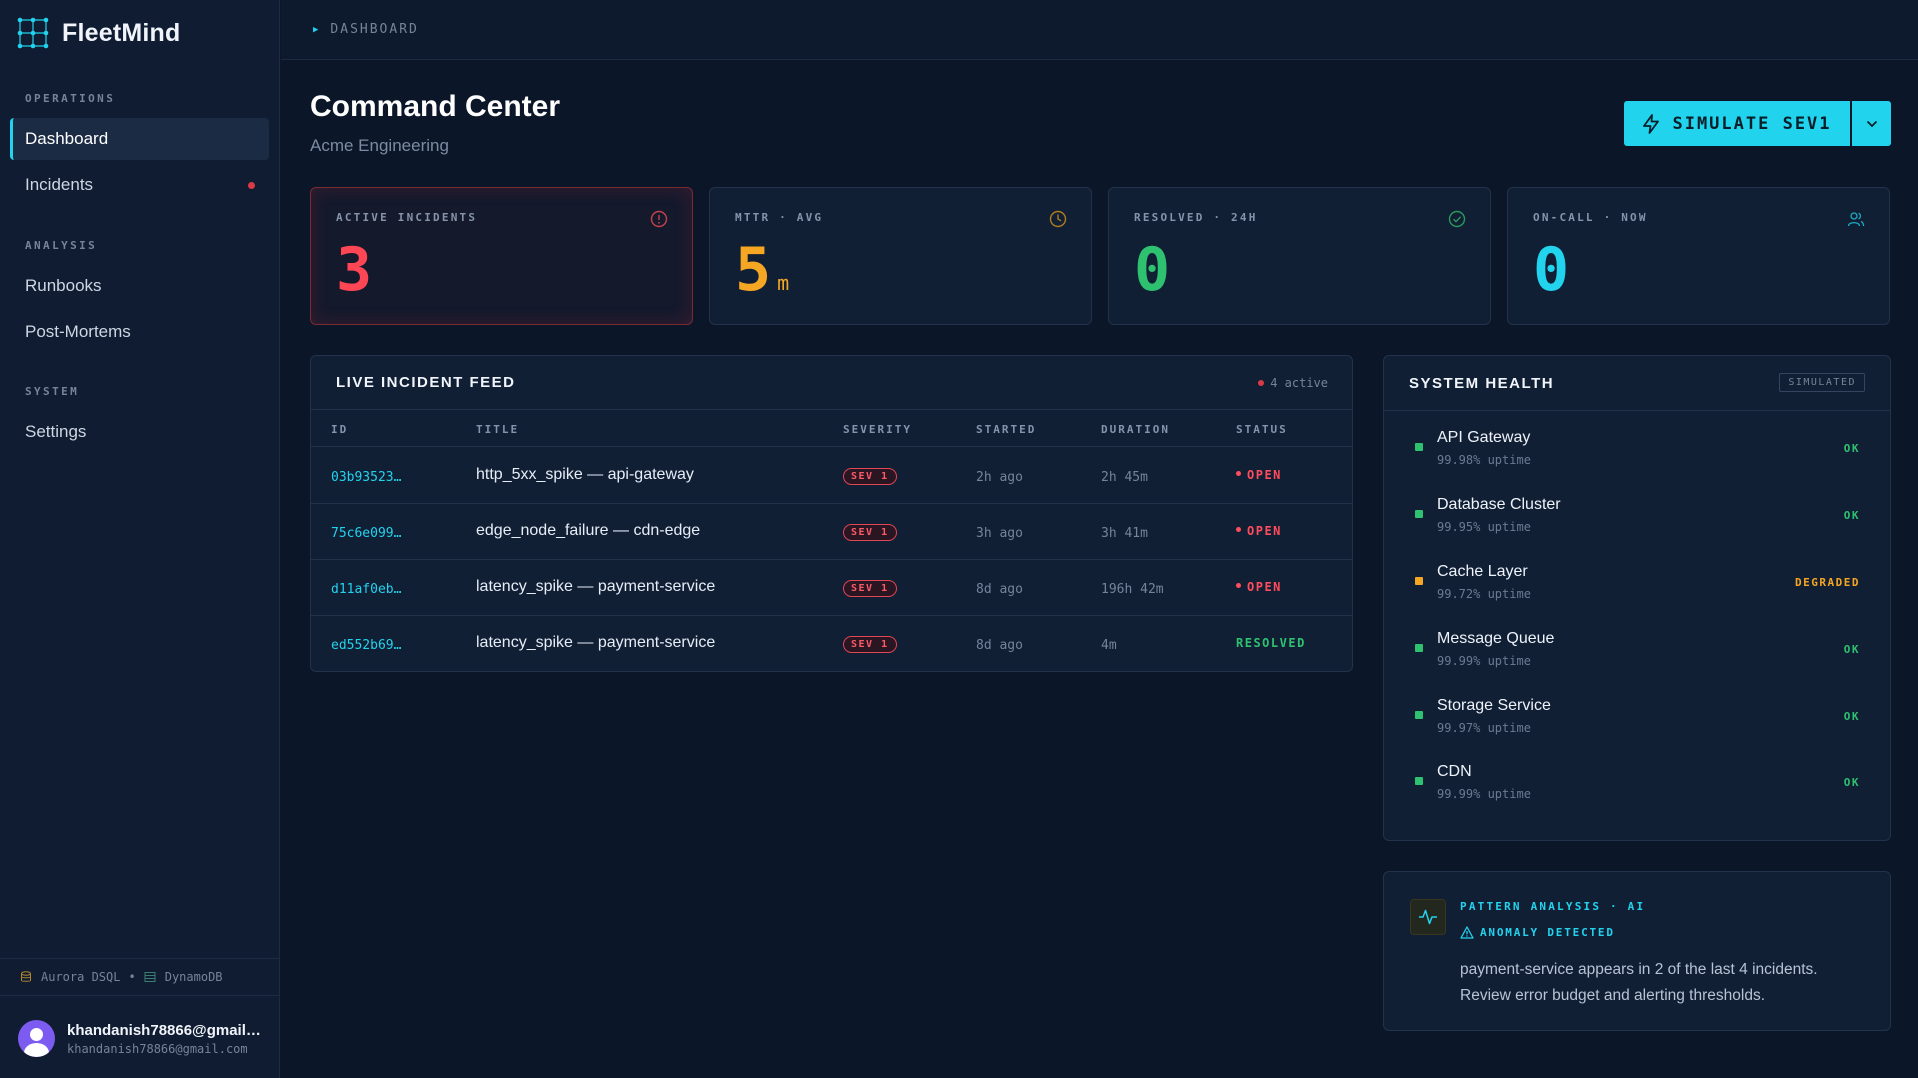  What do you see at coordinates (1261, 383) in the screenshot?
I see `active-dot` at bounding box center [1261, 383].